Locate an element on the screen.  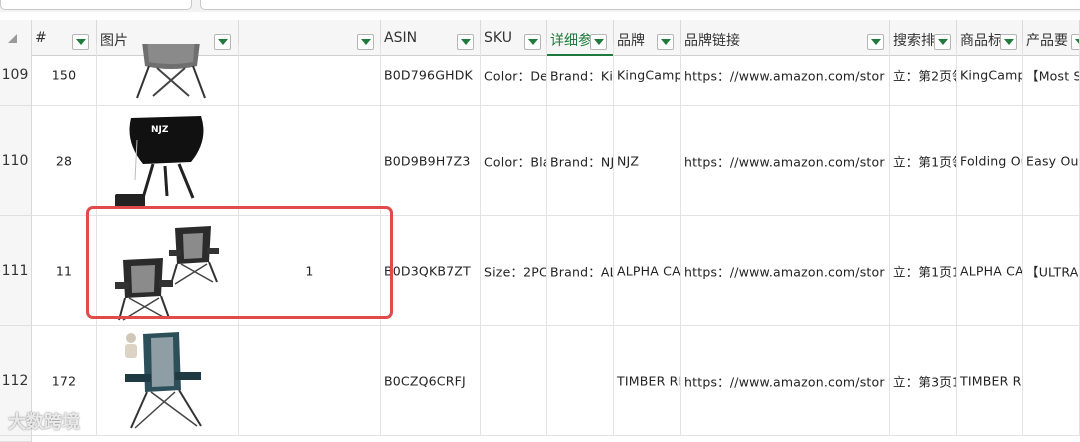
cell-text: Color：De is located at coordinates (515, 75).